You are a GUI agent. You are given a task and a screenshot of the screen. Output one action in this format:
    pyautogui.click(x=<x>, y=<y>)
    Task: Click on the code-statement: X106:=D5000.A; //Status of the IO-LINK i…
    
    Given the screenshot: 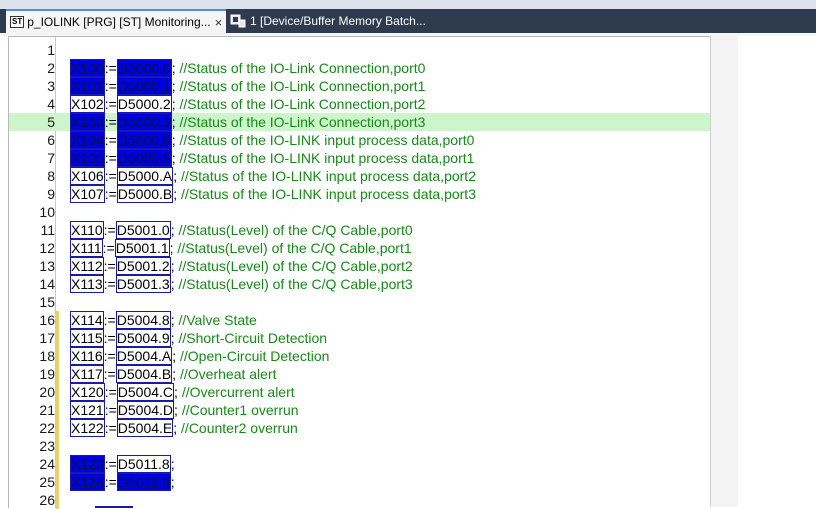 What is the action you would take?
    pyautogui.click(x=273, y=176)
    